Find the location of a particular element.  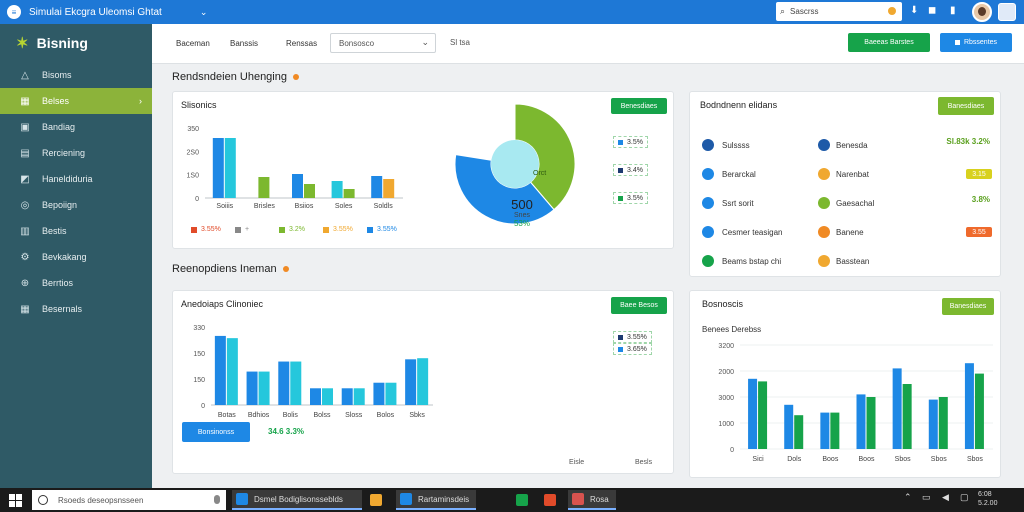

chart-legend: 3.55% +3.2% 3.55% 3.55% is located at coordinates (301, 232).